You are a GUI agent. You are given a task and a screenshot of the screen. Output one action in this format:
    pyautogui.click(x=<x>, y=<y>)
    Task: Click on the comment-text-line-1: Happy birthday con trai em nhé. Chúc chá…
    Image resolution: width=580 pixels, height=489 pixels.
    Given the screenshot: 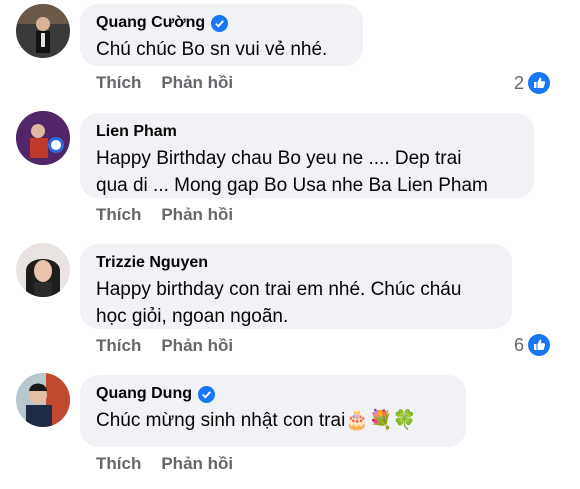 What is the action you would take?
    pyautogui.click(x=279, y=289)
    